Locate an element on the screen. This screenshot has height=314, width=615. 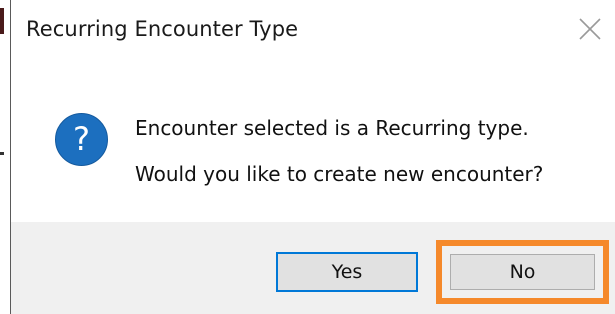
close-icon is located at coordinates (590, 29).